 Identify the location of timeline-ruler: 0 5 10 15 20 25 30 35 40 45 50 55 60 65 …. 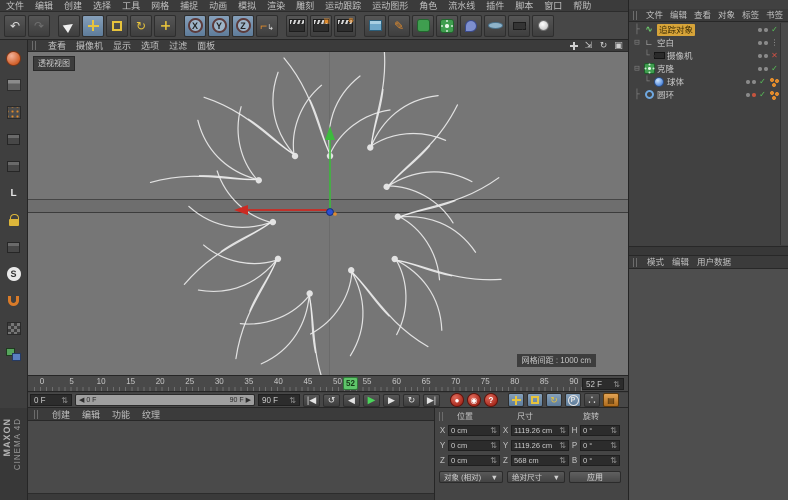
(328, 383).